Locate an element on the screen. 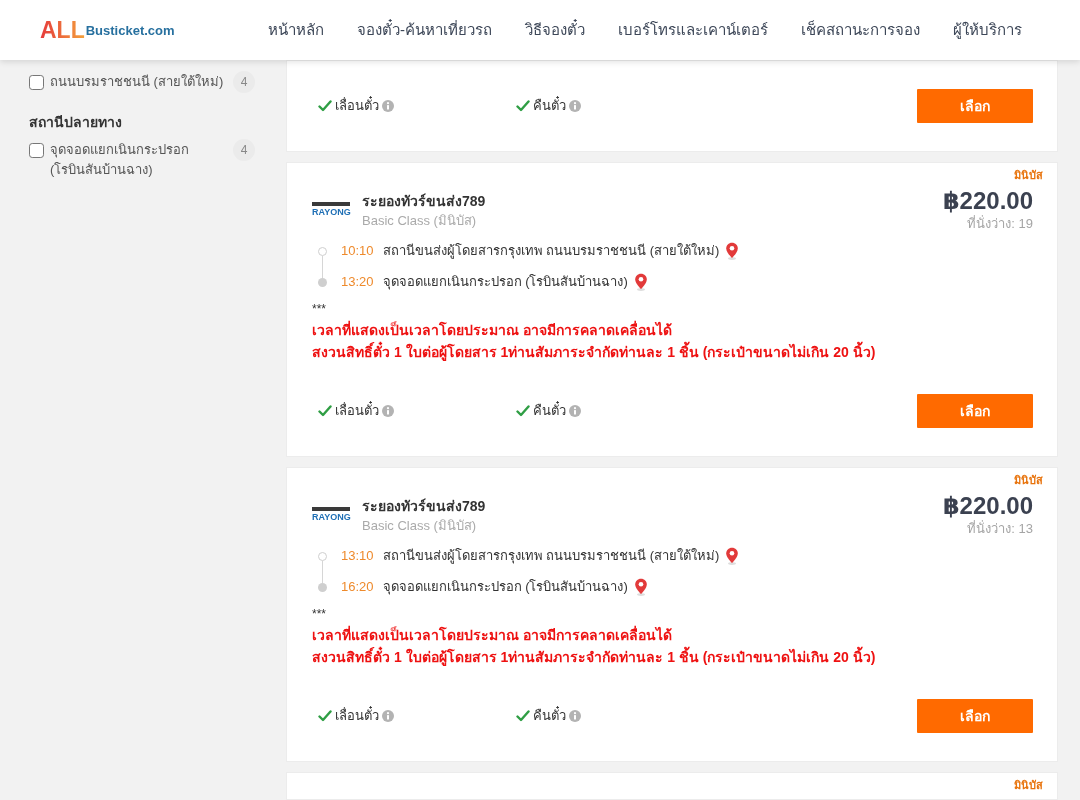 This screenshot has height=800, width=1080. filter-label: จุดจอดแยกเนินกระปรอก (โรบินสันบ้านฉาง) is located at coordinates (141, 160).